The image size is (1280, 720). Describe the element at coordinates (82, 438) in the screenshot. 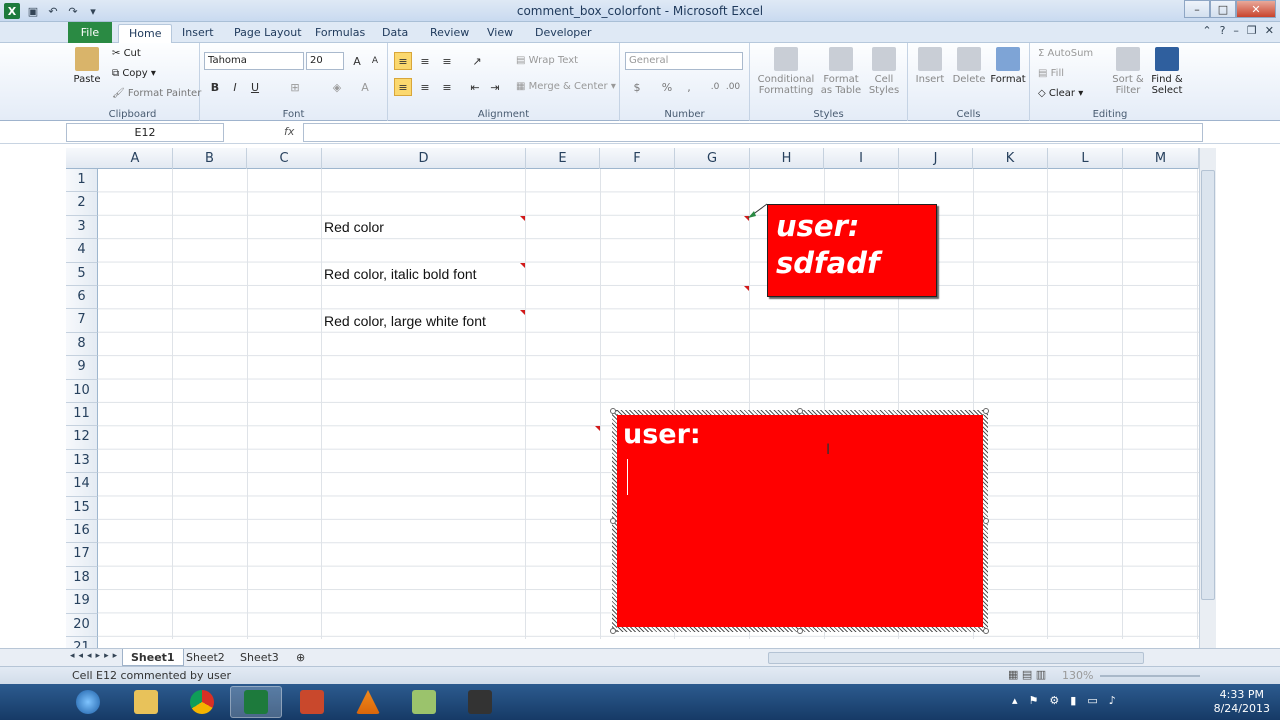

I see `row-header-12: 12` at that location.